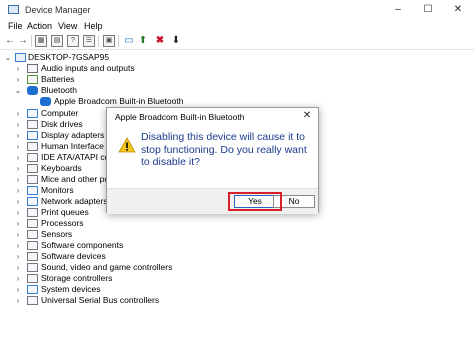 This screenshot has height=346, width=474. What do you see at coordinates (237, 26) in the screenshot?
I see `menu-bar: File Action View Help` at bounding box center [237, 26].